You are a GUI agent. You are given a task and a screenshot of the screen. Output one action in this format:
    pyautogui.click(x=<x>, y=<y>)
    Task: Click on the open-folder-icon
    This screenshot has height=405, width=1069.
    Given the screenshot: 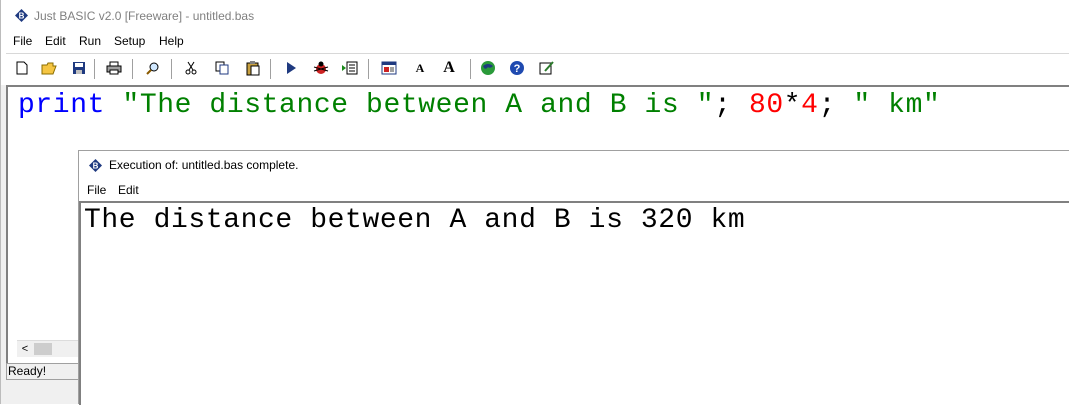 What is the action you would take?
    pyautogui.click(x=49, y=68)
    